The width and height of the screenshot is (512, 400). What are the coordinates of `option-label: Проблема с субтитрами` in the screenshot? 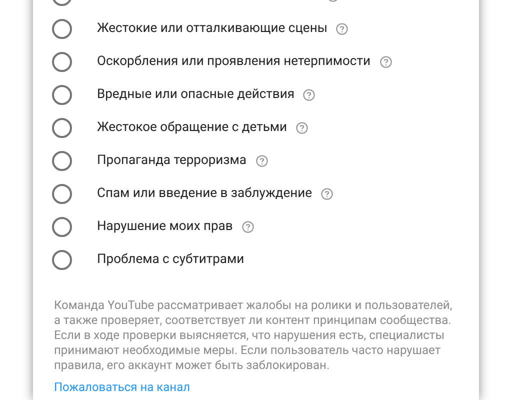 It's located at (170, 259).